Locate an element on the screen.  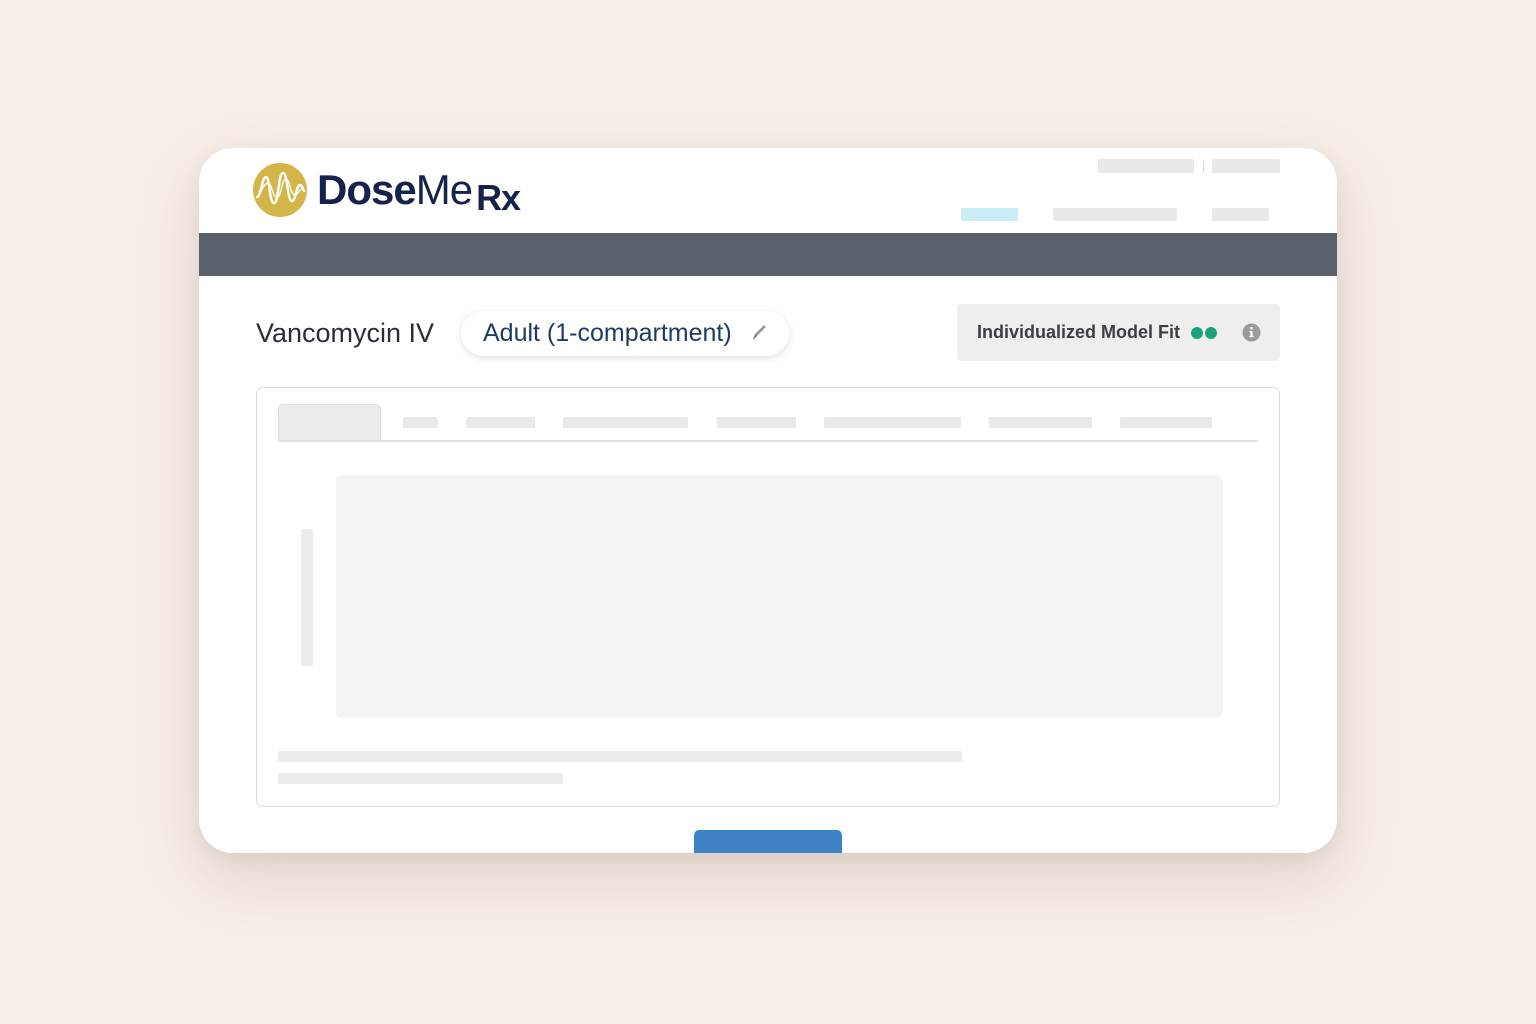
info-icon is located at coordinates (1251, 332).